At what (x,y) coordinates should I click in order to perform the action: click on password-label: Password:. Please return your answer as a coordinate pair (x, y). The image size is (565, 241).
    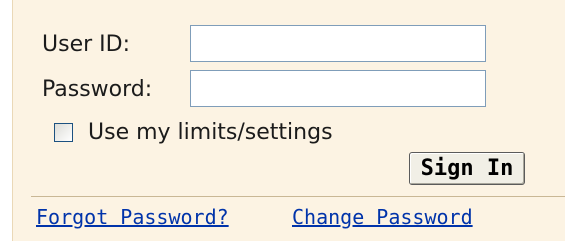
    Looking at the image, I should click on (97, 89).